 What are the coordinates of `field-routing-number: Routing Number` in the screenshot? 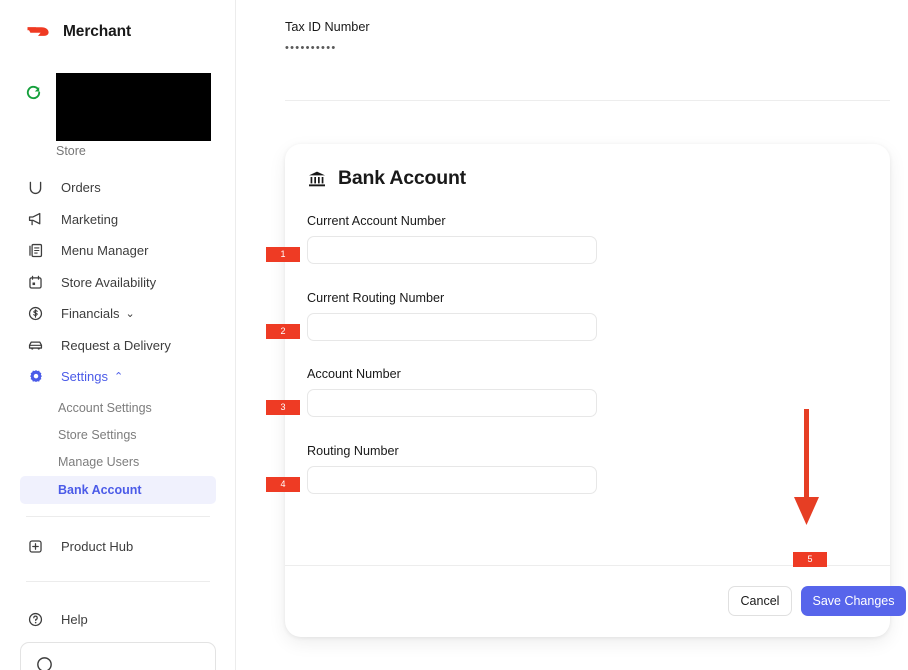 It's located at (452, 469).